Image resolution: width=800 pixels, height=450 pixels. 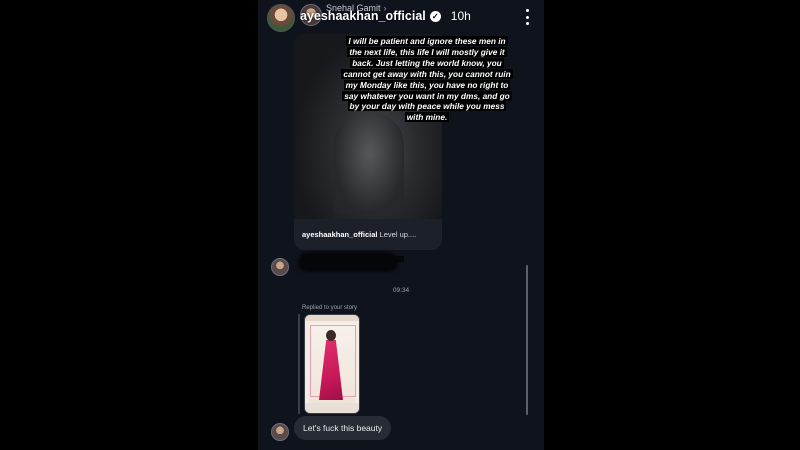 I want to click on story-username: ayeshaakhan_official, so click(x=363, y=16).